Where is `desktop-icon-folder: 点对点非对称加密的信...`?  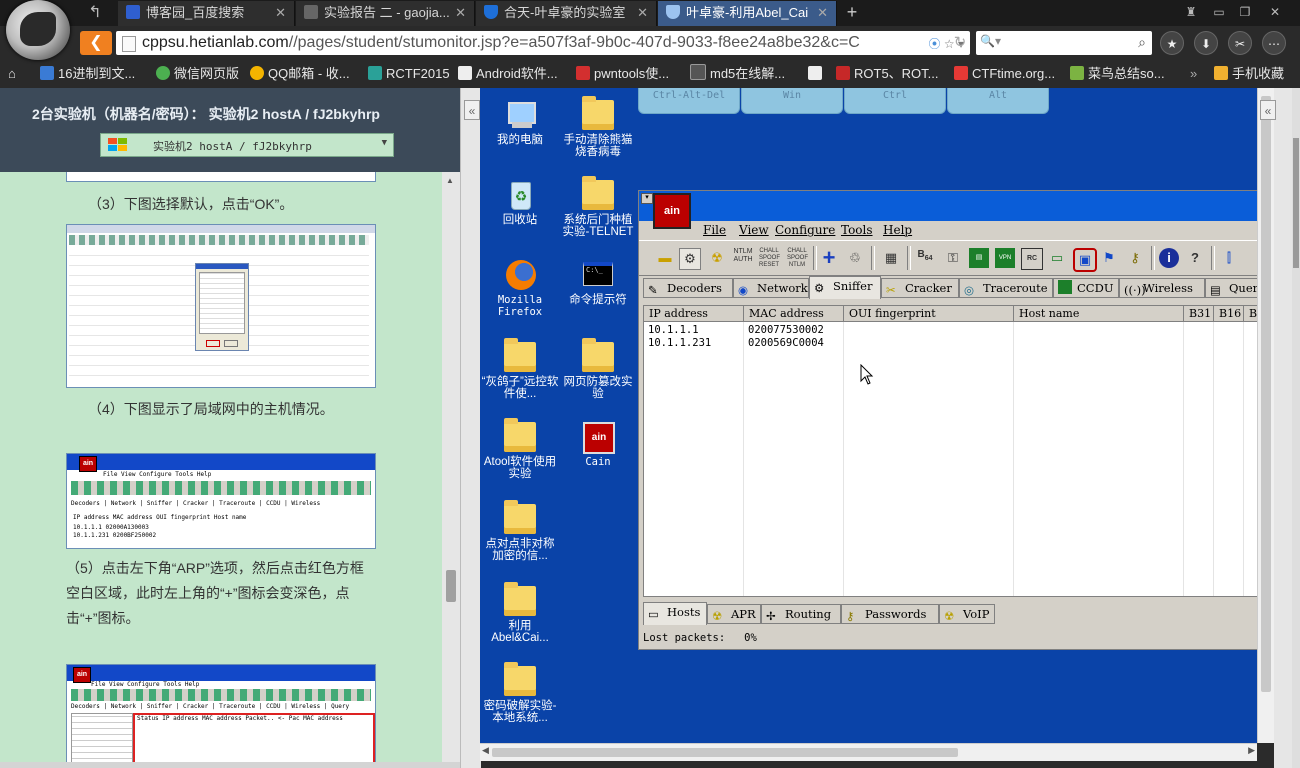 desktop-icon-folder: 点对点非对称加密的信... is located at coordinates (520, 531).